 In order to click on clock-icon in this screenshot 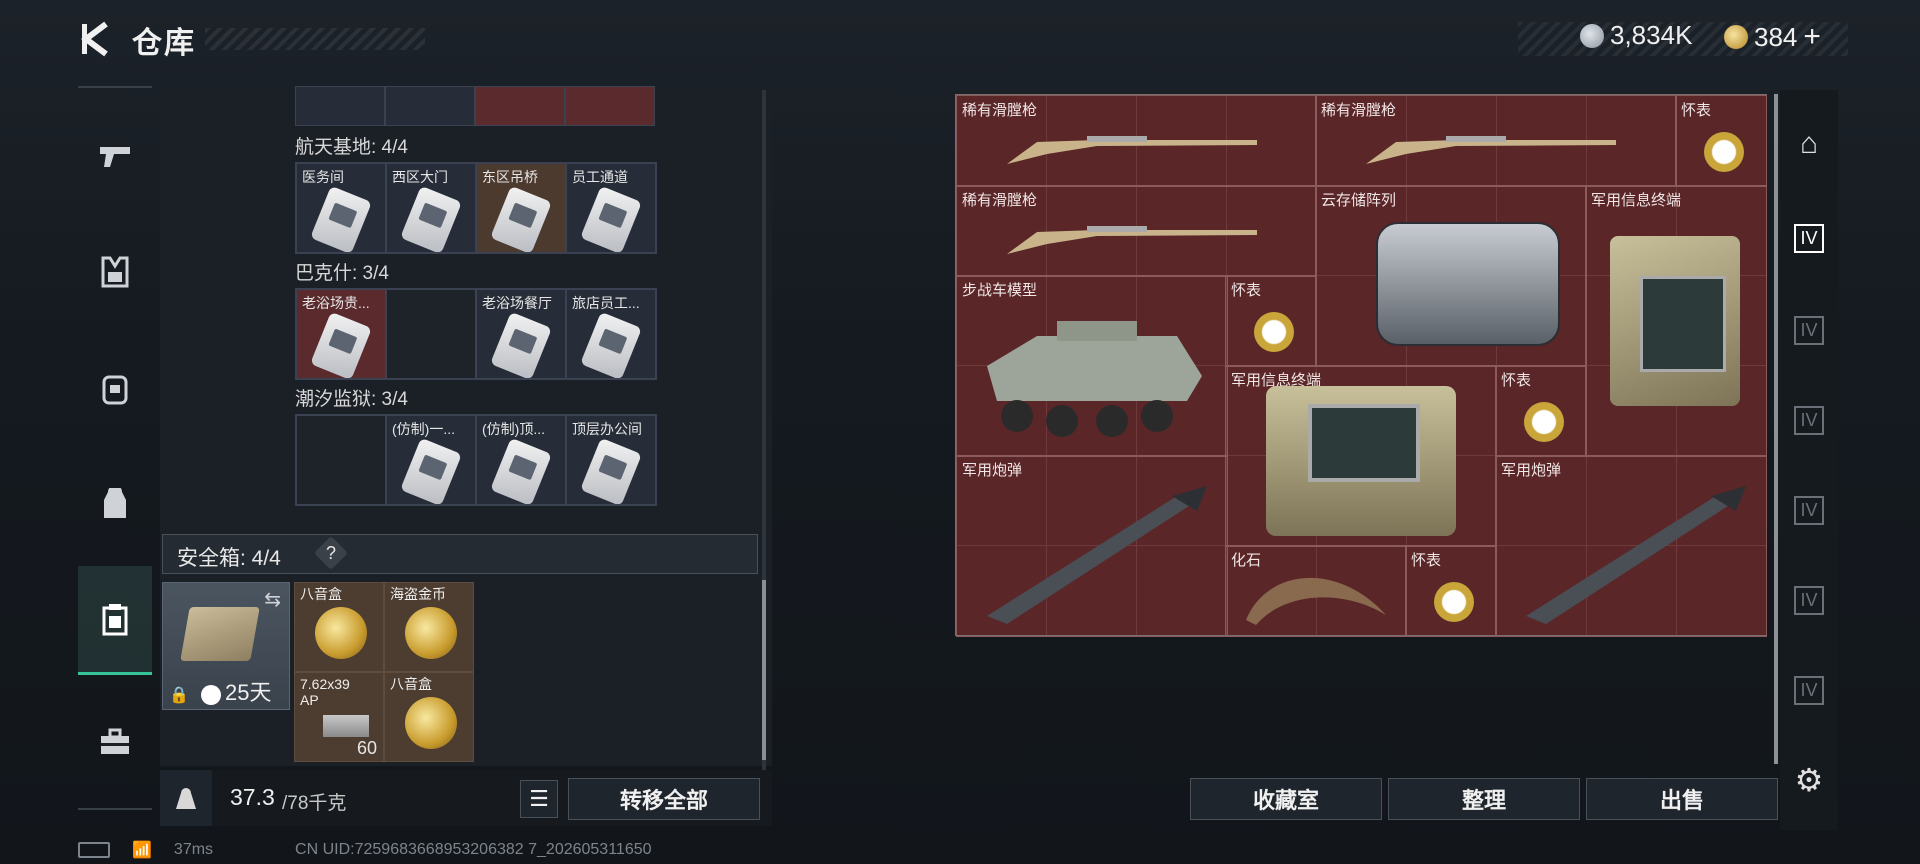, I will do `click(211, 695)`.